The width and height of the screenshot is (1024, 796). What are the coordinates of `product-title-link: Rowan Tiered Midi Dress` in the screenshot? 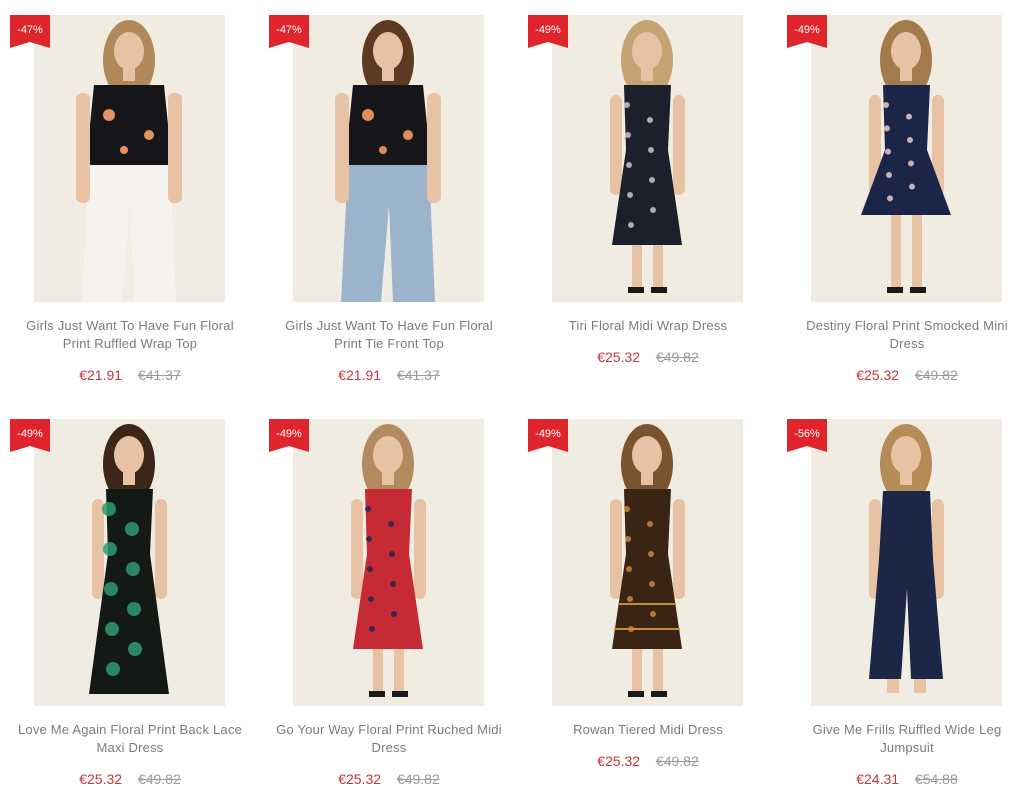 It's located at (648, 730).